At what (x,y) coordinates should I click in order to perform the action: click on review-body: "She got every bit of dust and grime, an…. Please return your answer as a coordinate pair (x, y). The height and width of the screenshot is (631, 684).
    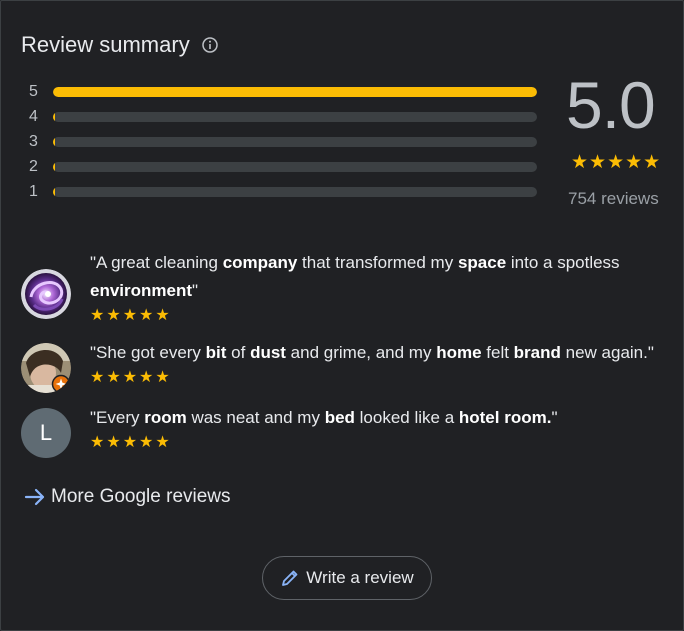
    Looking at the image, I should click on (385, 366).